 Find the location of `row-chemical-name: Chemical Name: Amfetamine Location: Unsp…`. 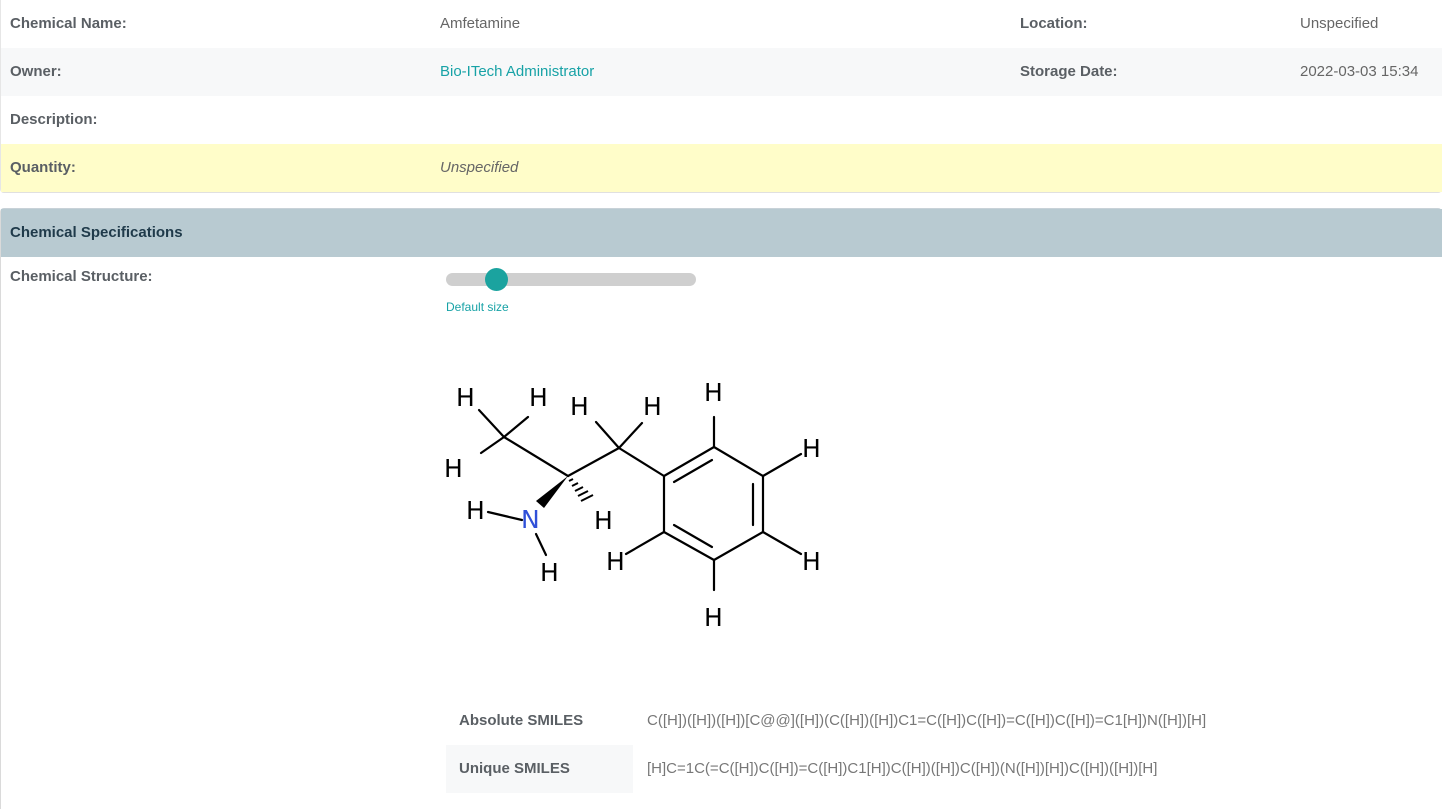

row-chemical-name: Chemical Name: Amfetamine Location: Unsp… is located at coordinates (721, 24).